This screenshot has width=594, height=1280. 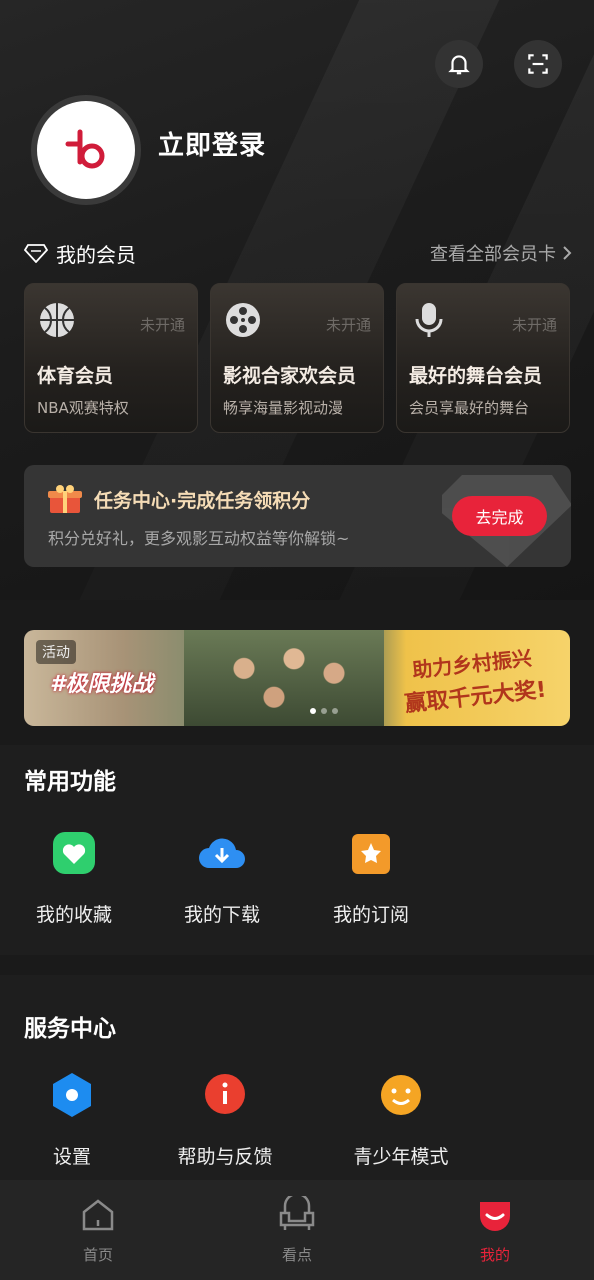 I want to click on carousel-indicator, so click(x=324, y=711).